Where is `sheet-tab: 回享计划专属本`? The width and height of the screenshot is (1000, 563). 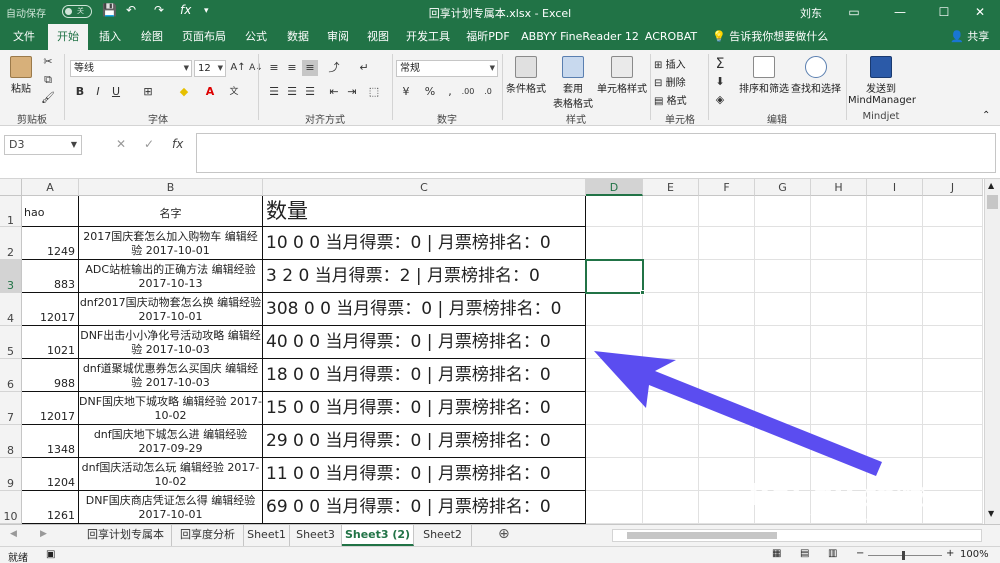 sheet-tab: 回享计划专属本 is located at coordinates (126, 535).